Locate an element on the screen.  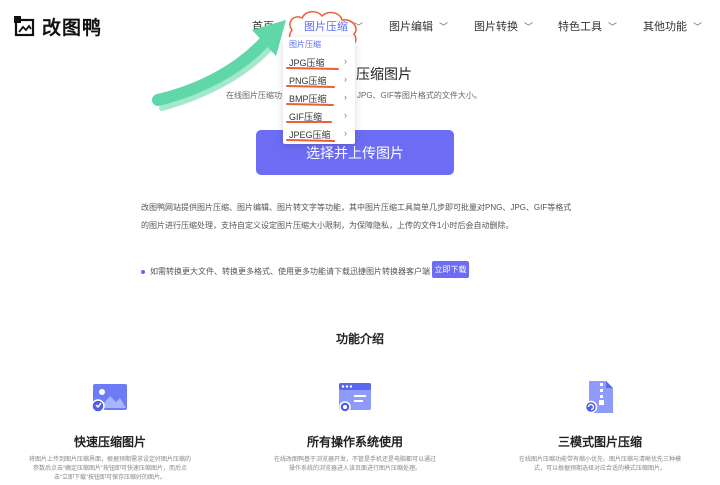
zip-file-icon is located at coordinates (598, 397).